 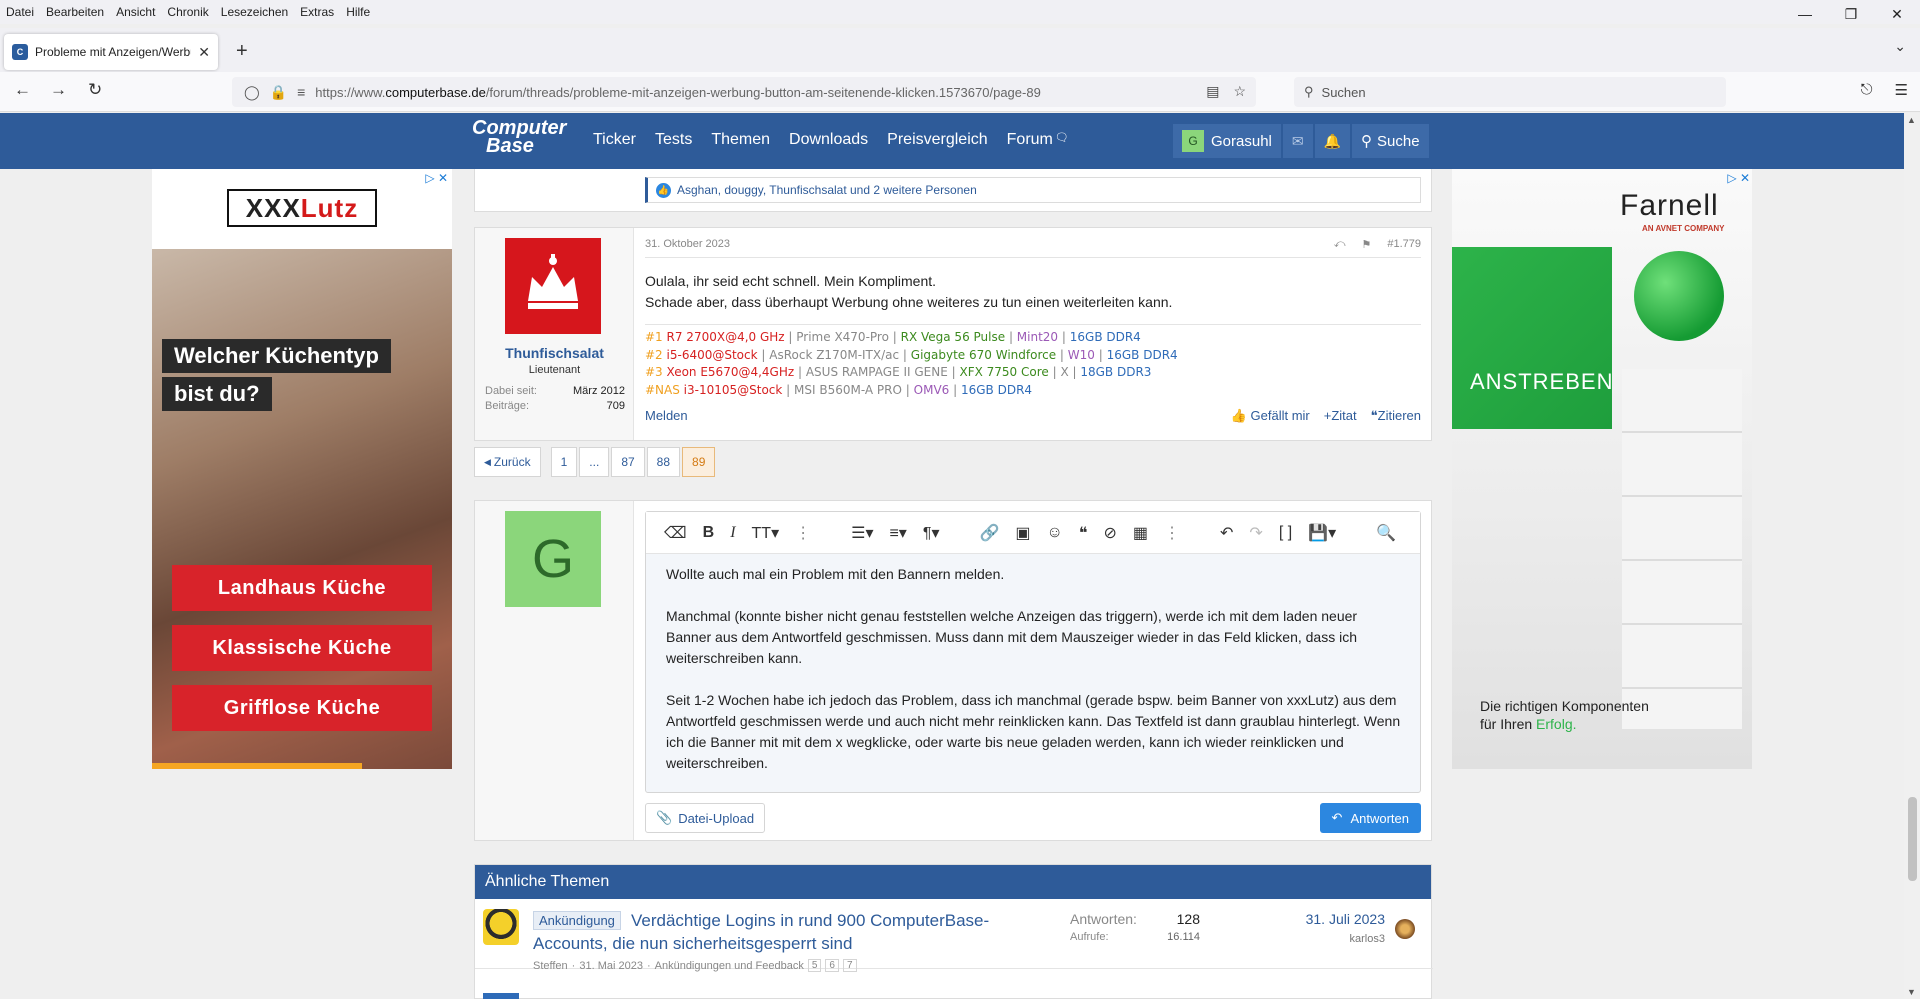 What do you see at coordinates (1901, 90) in the screenshot?
I see `app-menu-icon: ☰` at bounding box center [1901, 90].